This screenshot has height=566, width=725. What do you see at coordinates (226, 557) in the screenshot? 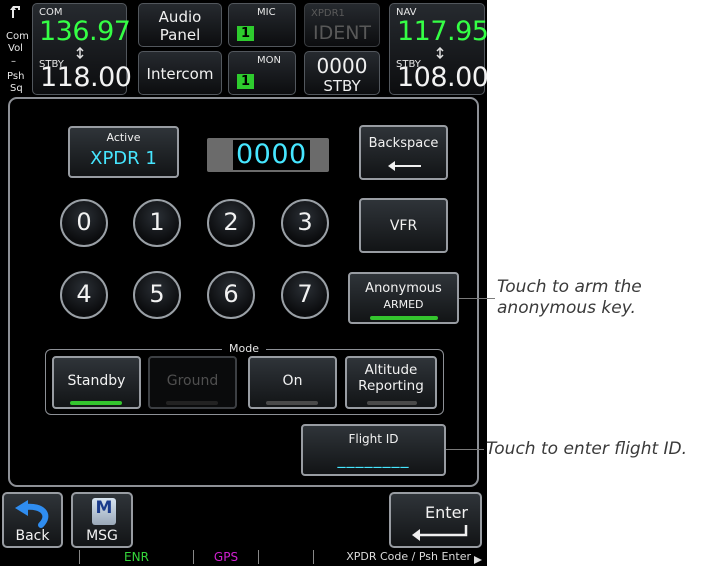
I see `status-gps: GPS` at bounding box center [226, 557].